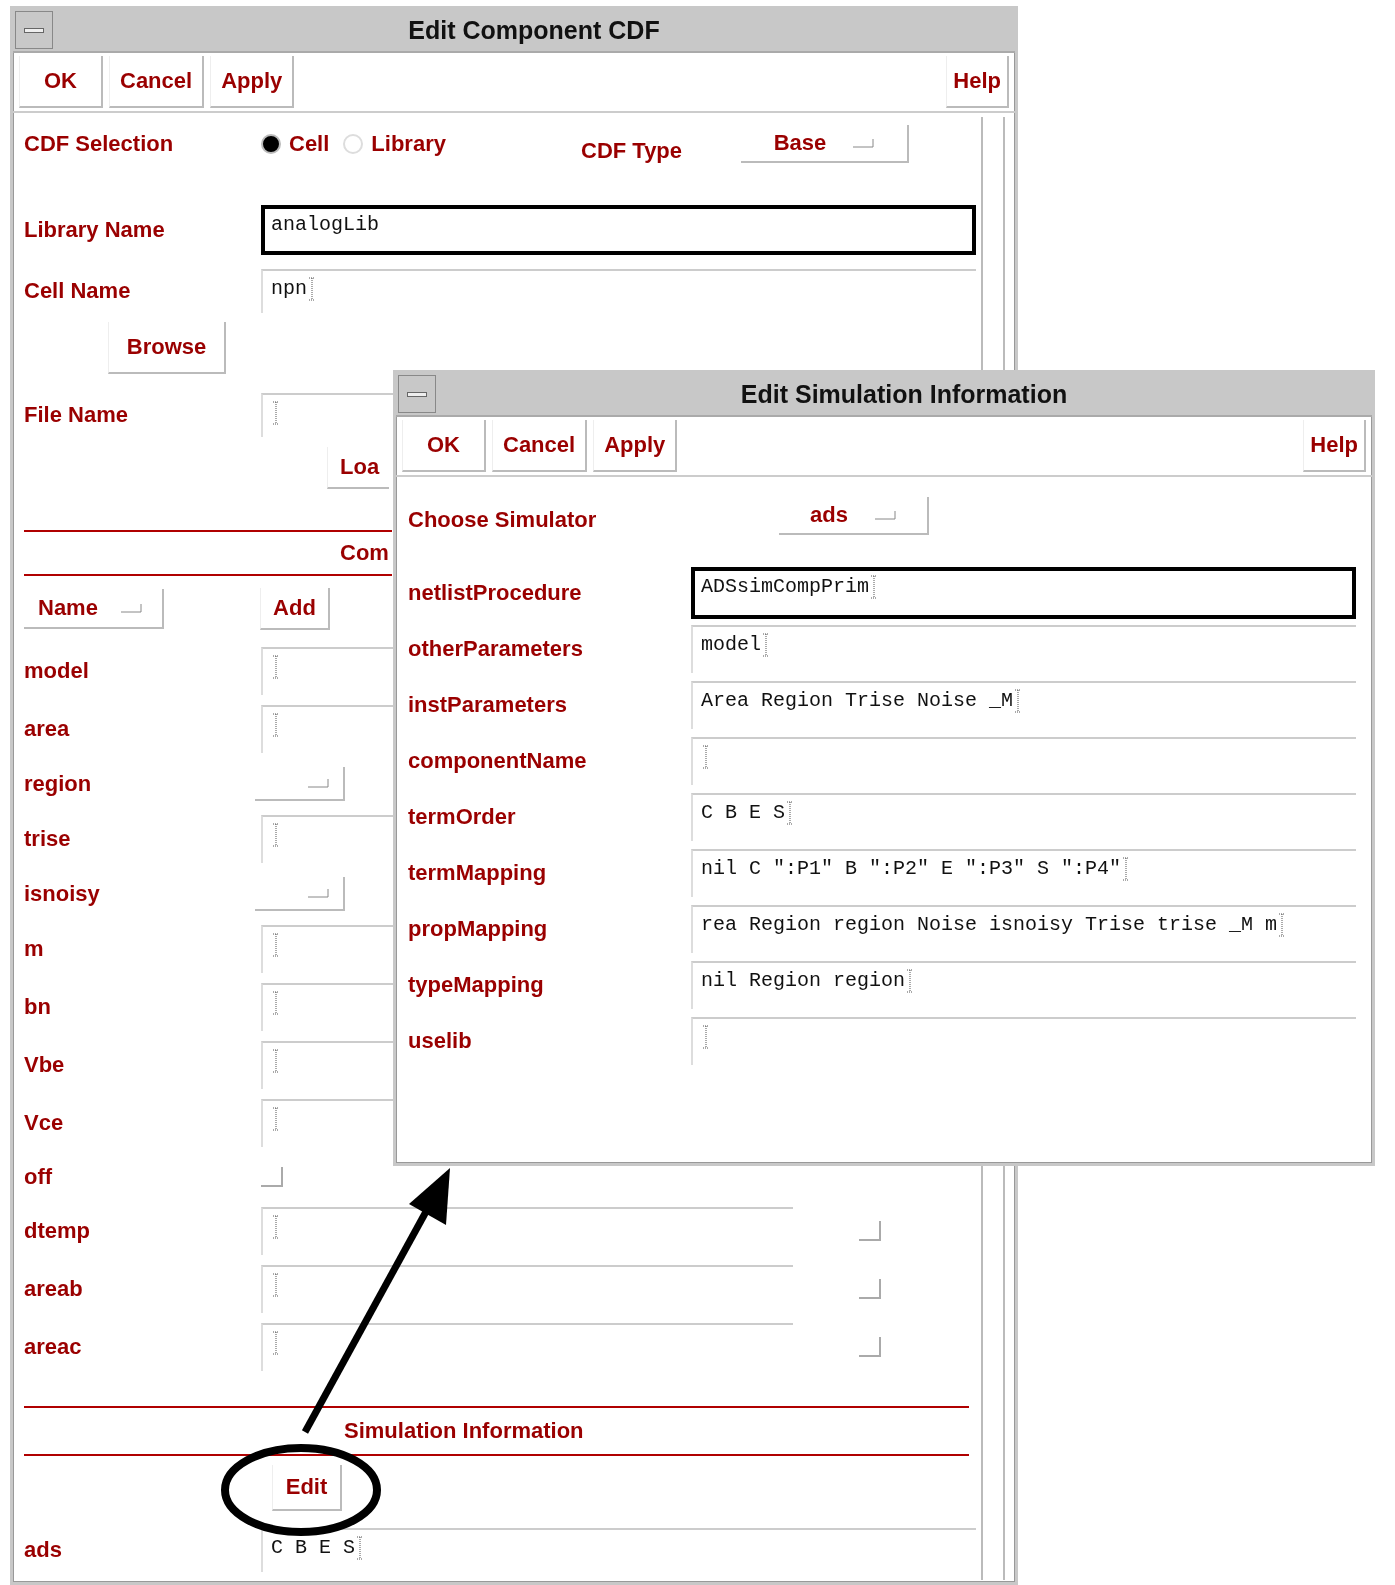 This screenshot has height=1585, width=1395. Describe the element at coordinates (78, 291) in the screenshot. I see `field-label: Cell Name` at that location.